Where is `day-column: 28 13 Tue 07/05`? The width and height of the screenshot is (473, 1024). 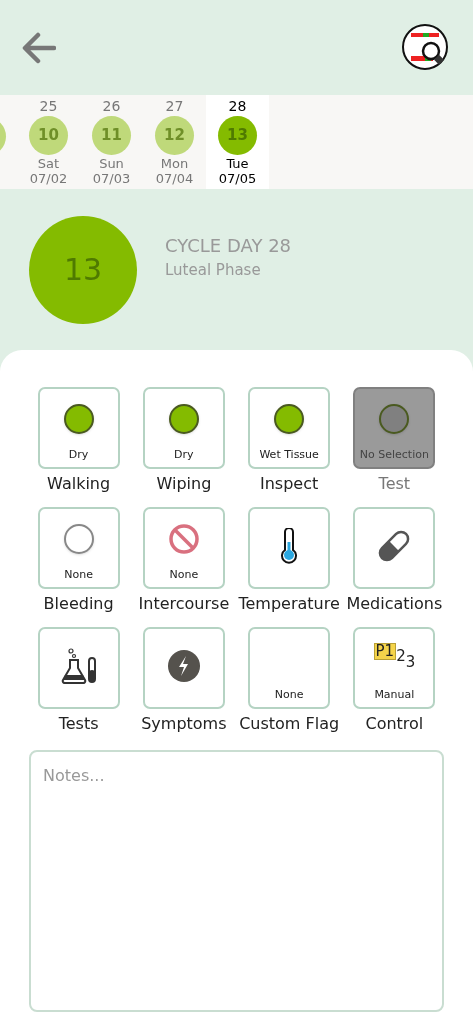
day-column: 28 13 Tue 07/05 is located at coordinates (237, 142).